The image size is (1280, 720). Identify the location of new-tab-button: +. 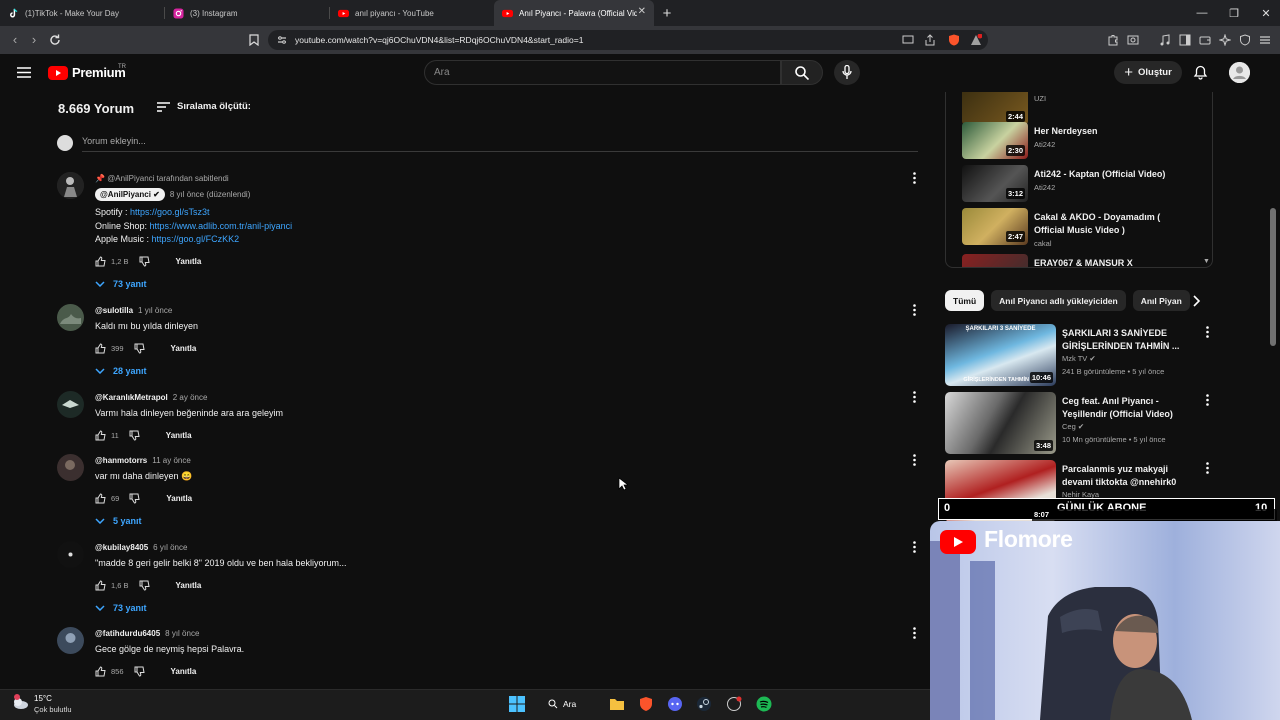
(667, 13).